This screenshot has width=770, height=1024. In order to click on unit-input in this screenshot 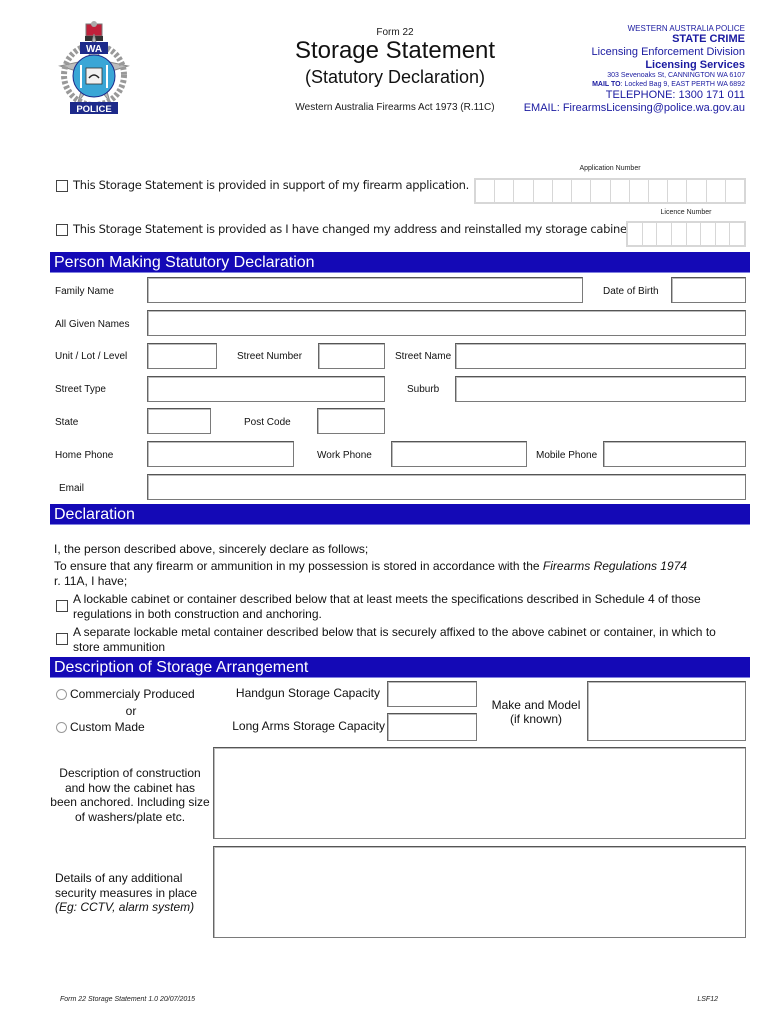, I will do `click(182, 356)`.